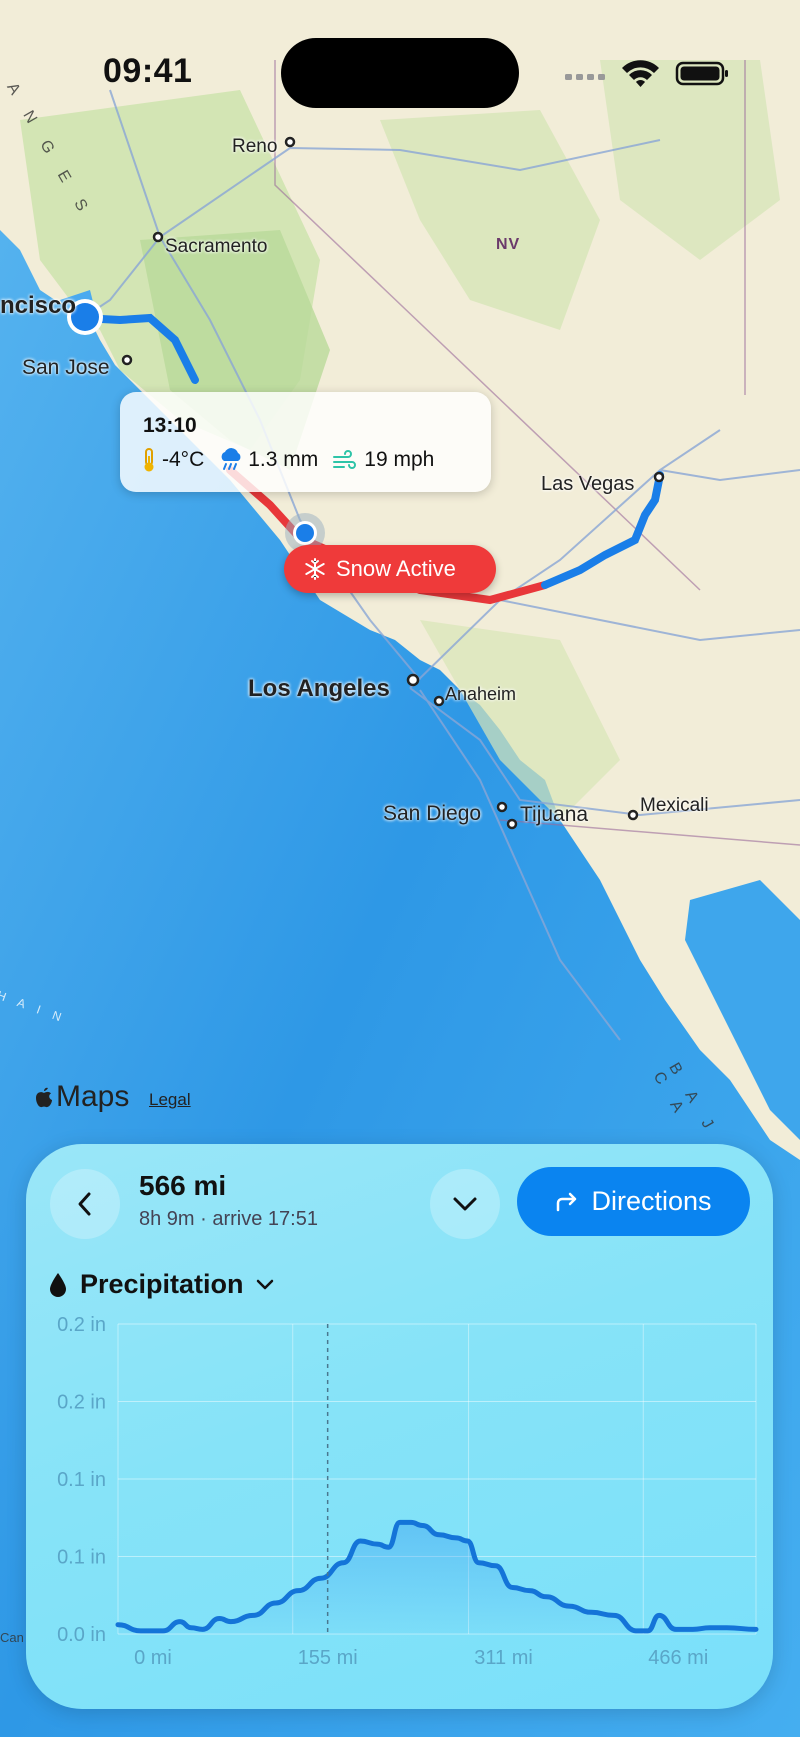  I want to click on callout-precipitation: 1.3 mm, so click(283, 459).